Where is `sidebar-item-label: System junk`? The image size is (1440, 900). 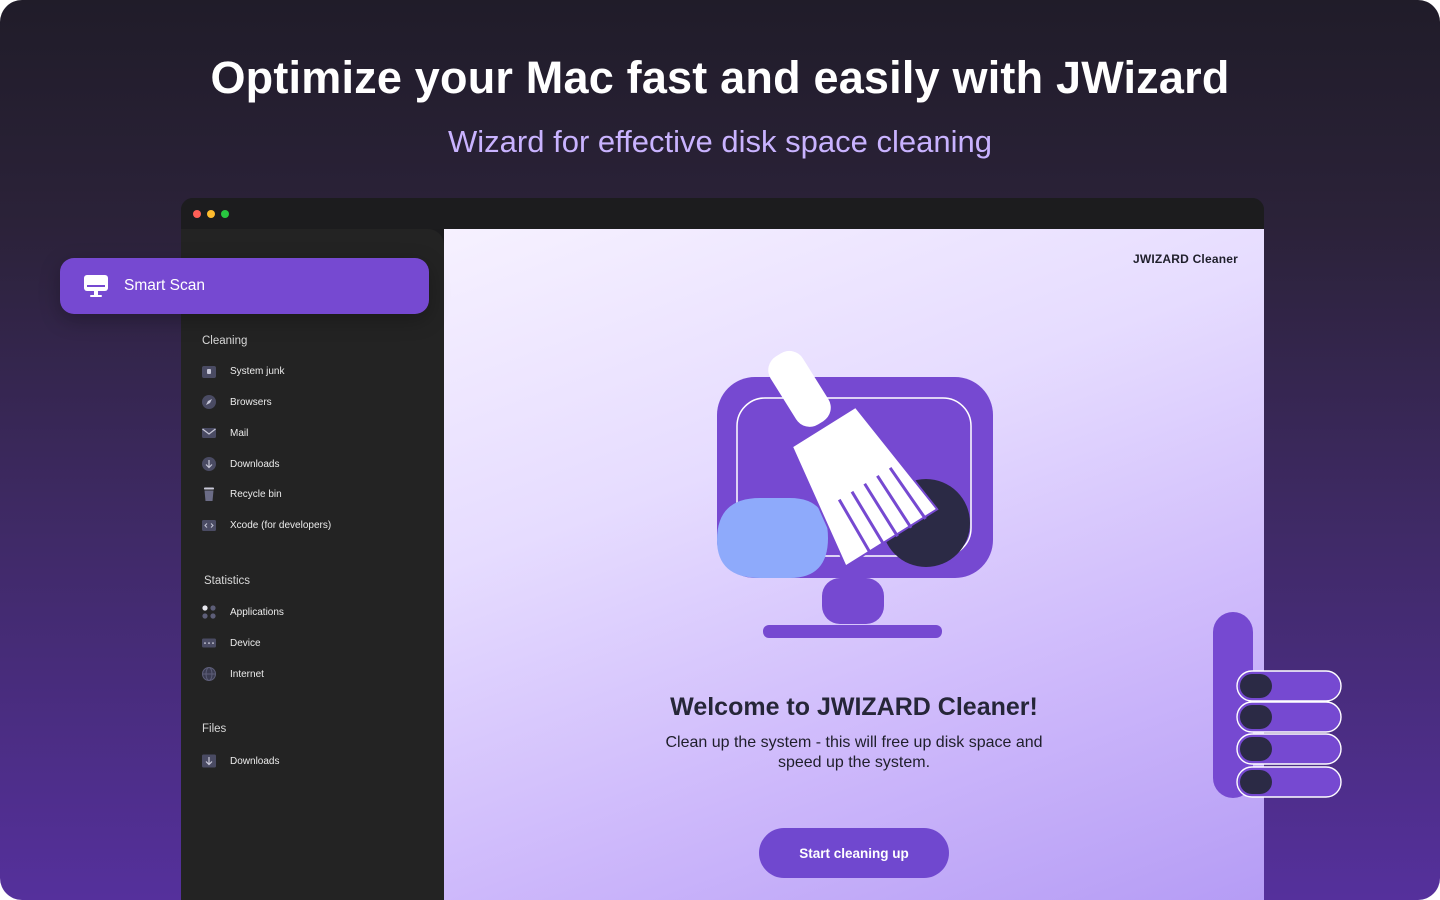
sidebar-item-label: System junk is located at coordinates (257, 371).